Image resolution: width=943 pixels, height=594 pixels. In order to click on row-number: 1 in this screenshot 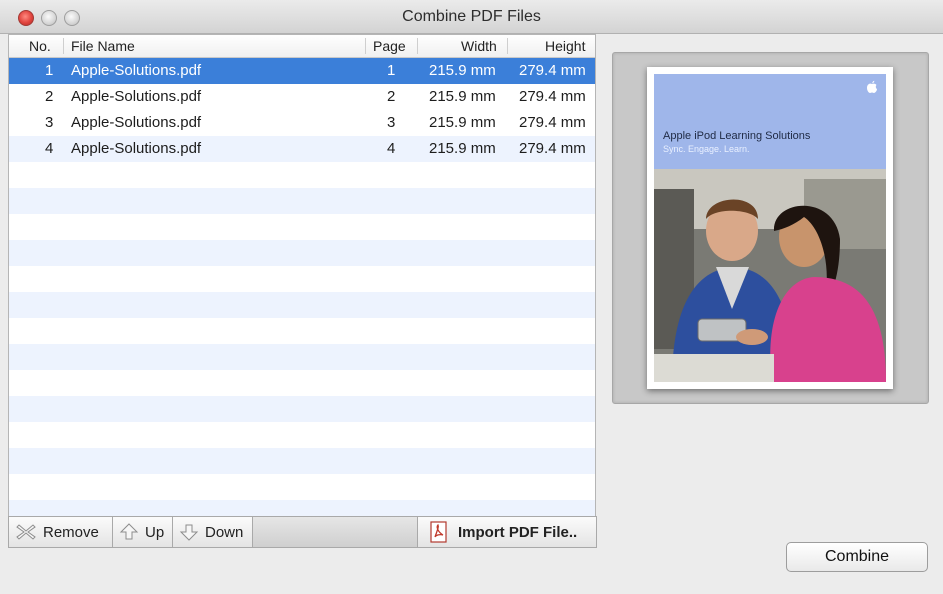, I will do `click(49, 70)`.